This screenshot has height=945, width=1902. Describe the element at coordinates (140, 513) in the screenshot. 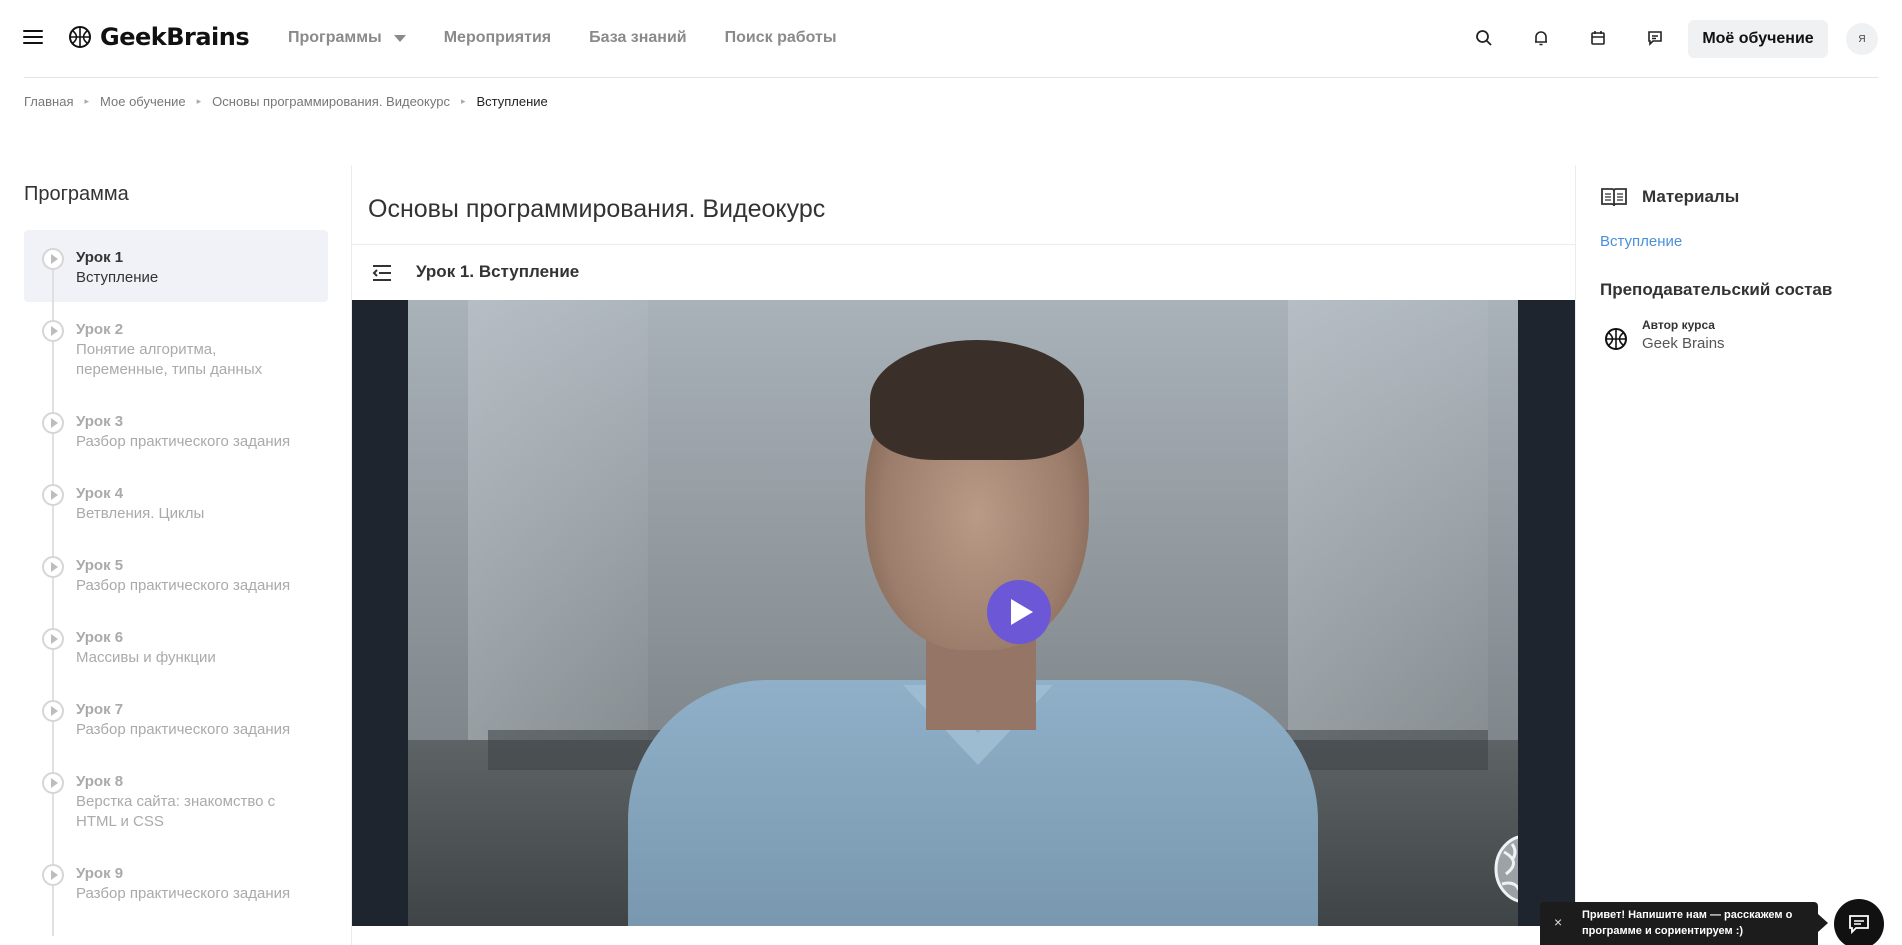

I see `lesson-name: Ветвления. Циклы` at that location.